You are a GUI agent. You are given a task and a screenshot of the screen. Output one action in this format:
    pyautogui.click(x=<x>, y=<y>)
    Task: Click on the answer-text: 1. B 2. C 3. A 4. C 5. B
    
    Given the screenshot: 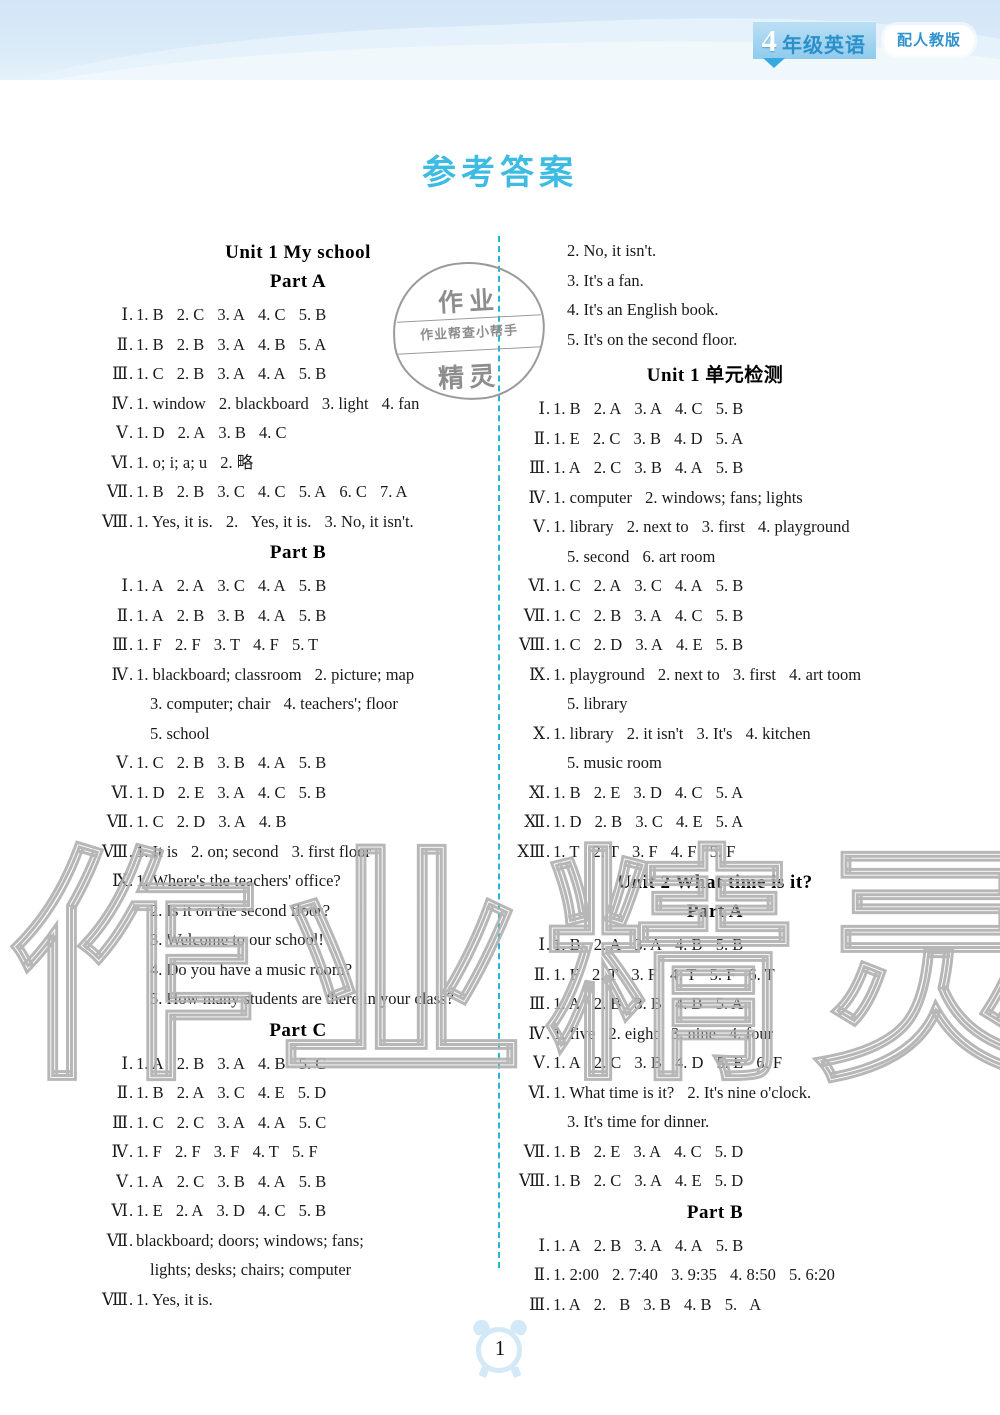 What is the action you would take?
    pyautogui.click(x=231, y=314)
    